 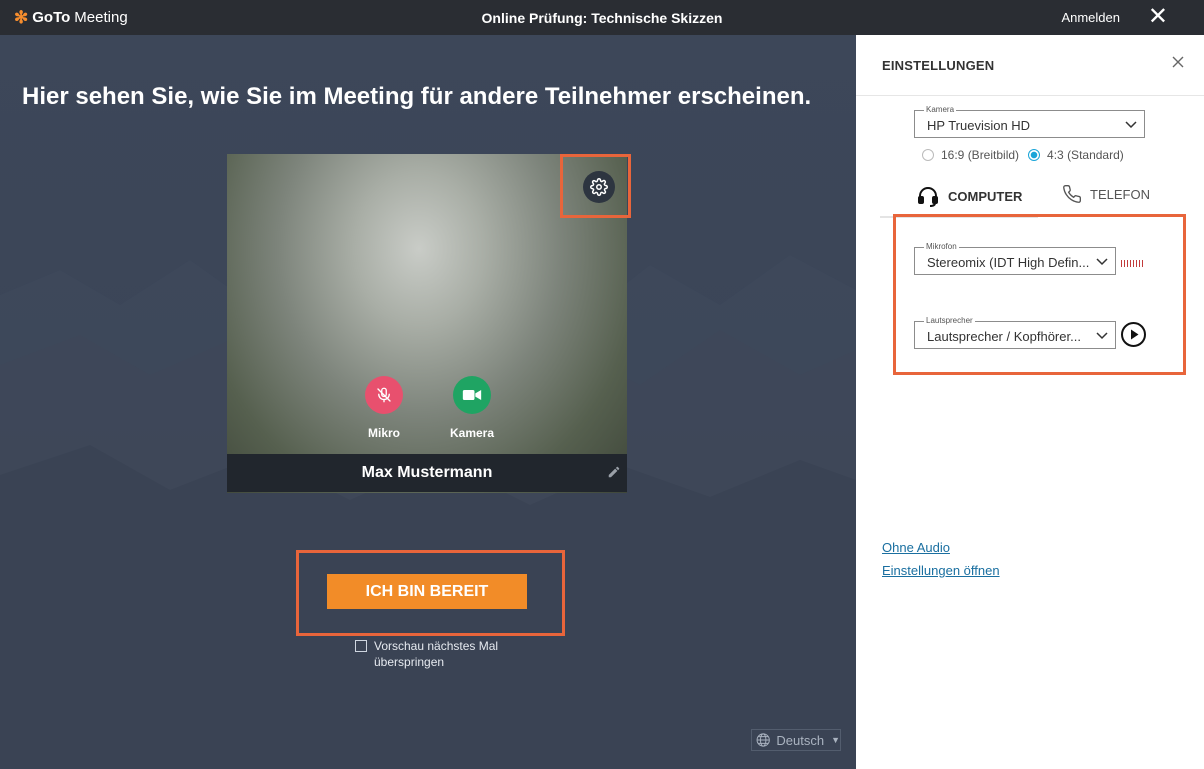 I want to click on participant-name-bar: Max Mustermann, so click(x=427, y=473).